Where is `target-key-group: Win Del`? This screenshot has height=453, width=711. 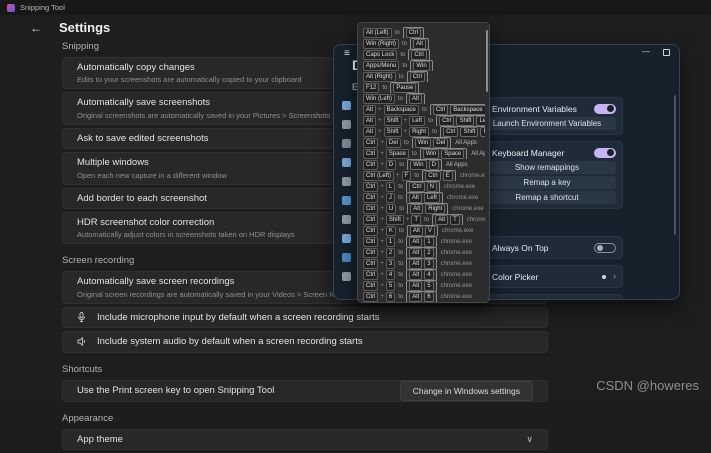 target-key-group: Win Del is located at coordinates (431, 142).